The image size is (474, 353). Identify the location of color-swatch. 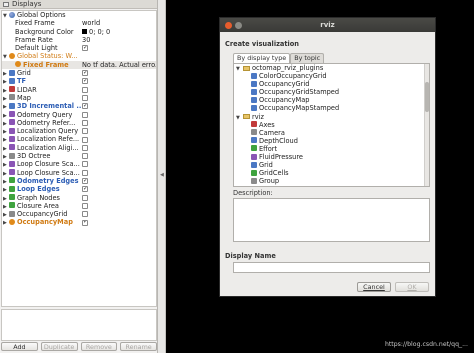
(84, 32).